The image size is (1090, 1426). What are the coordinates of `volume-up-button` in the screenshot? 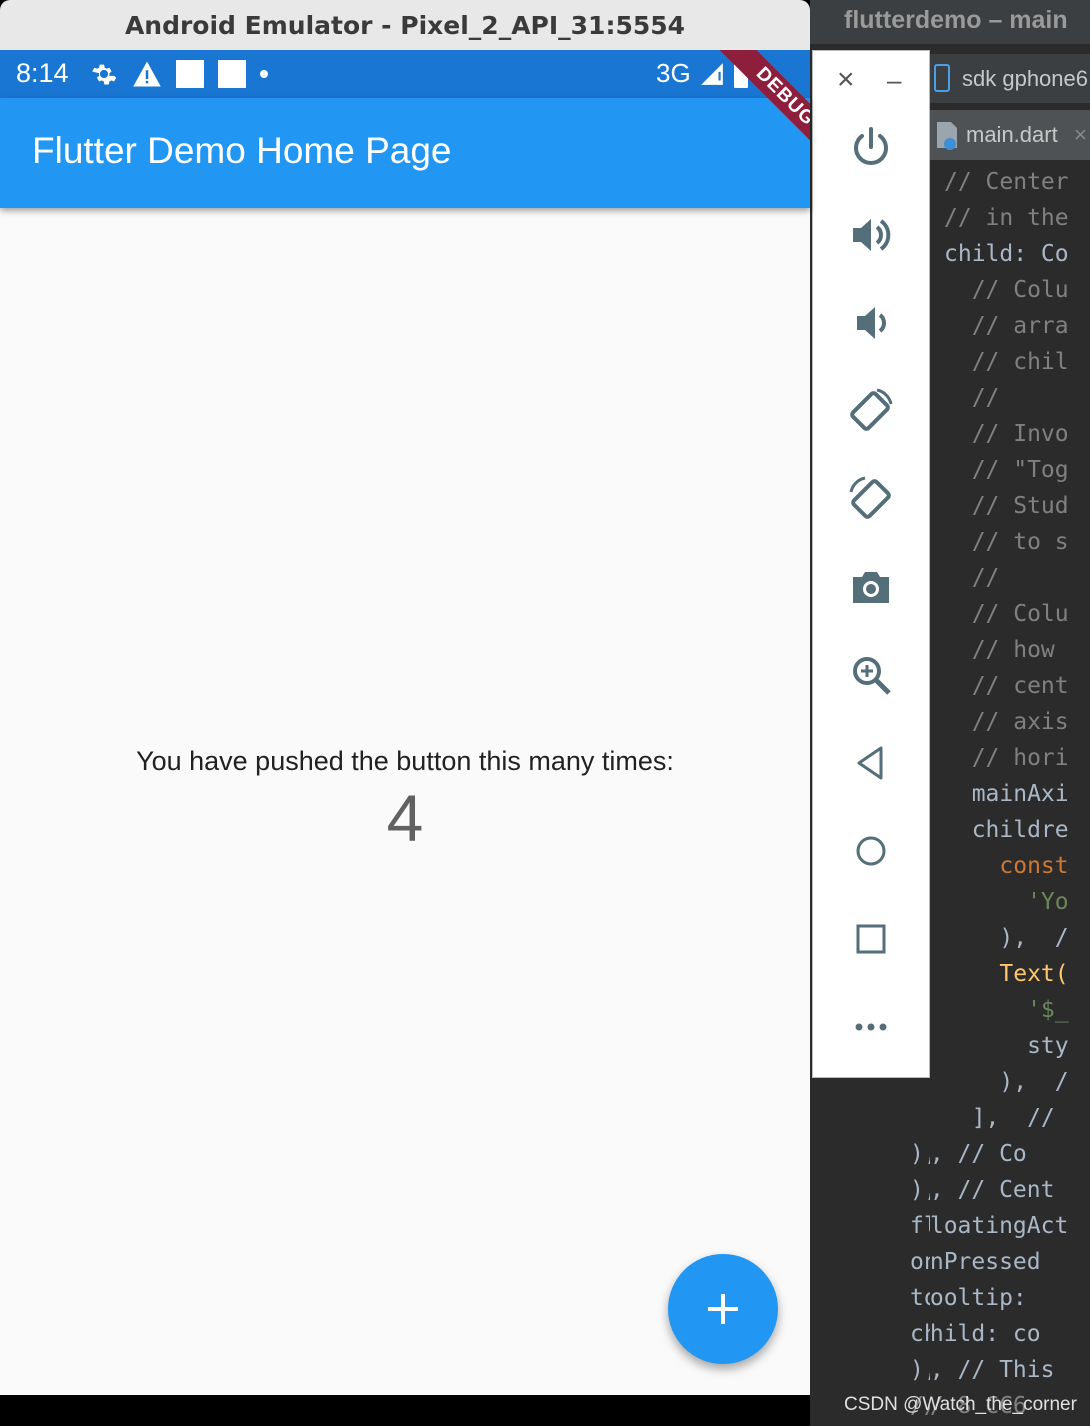 It's located at (871, 235).